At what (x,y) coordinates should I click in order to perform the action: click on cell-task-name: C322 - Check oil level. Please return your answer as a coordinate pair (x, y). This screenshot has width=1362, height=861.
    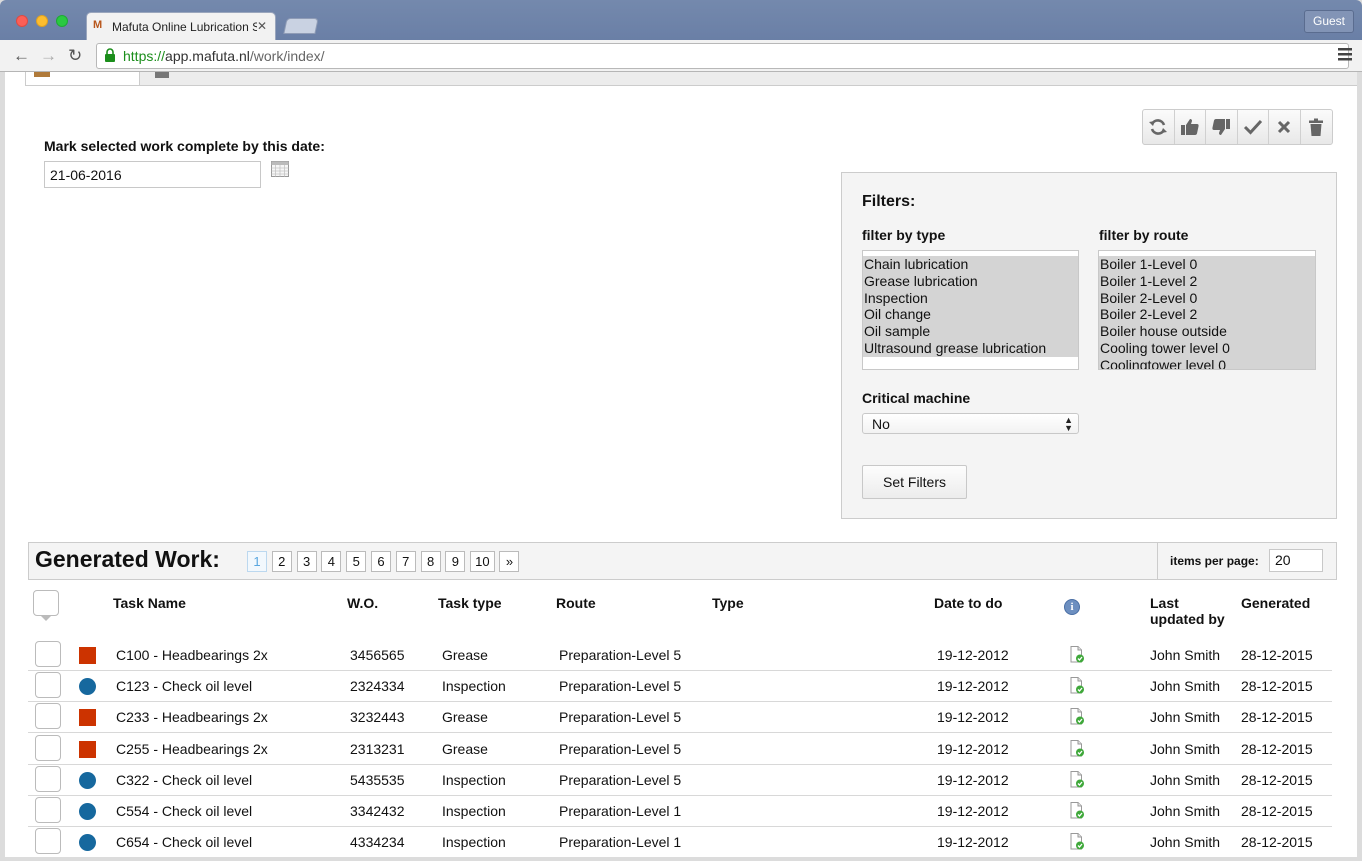
    Looking at the image, I should click on (184, 780).